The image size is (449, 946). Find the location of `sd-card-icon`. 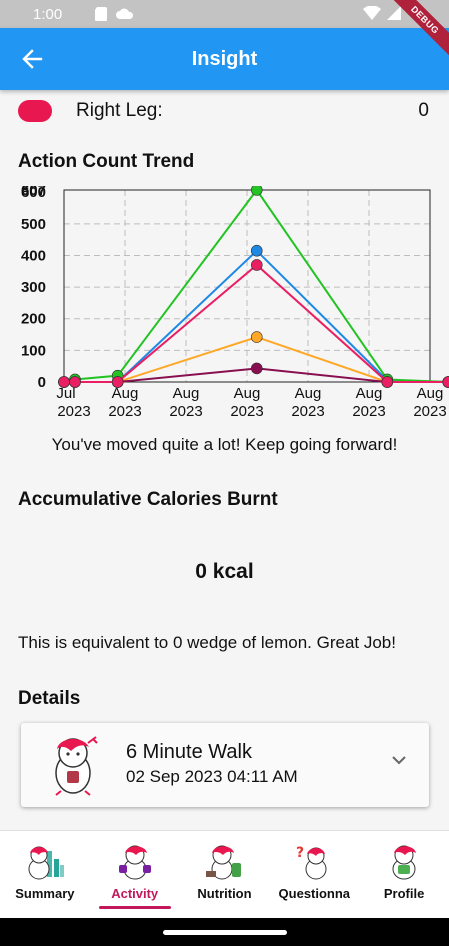

sd-card-icon is located at coordinates (101, 14).